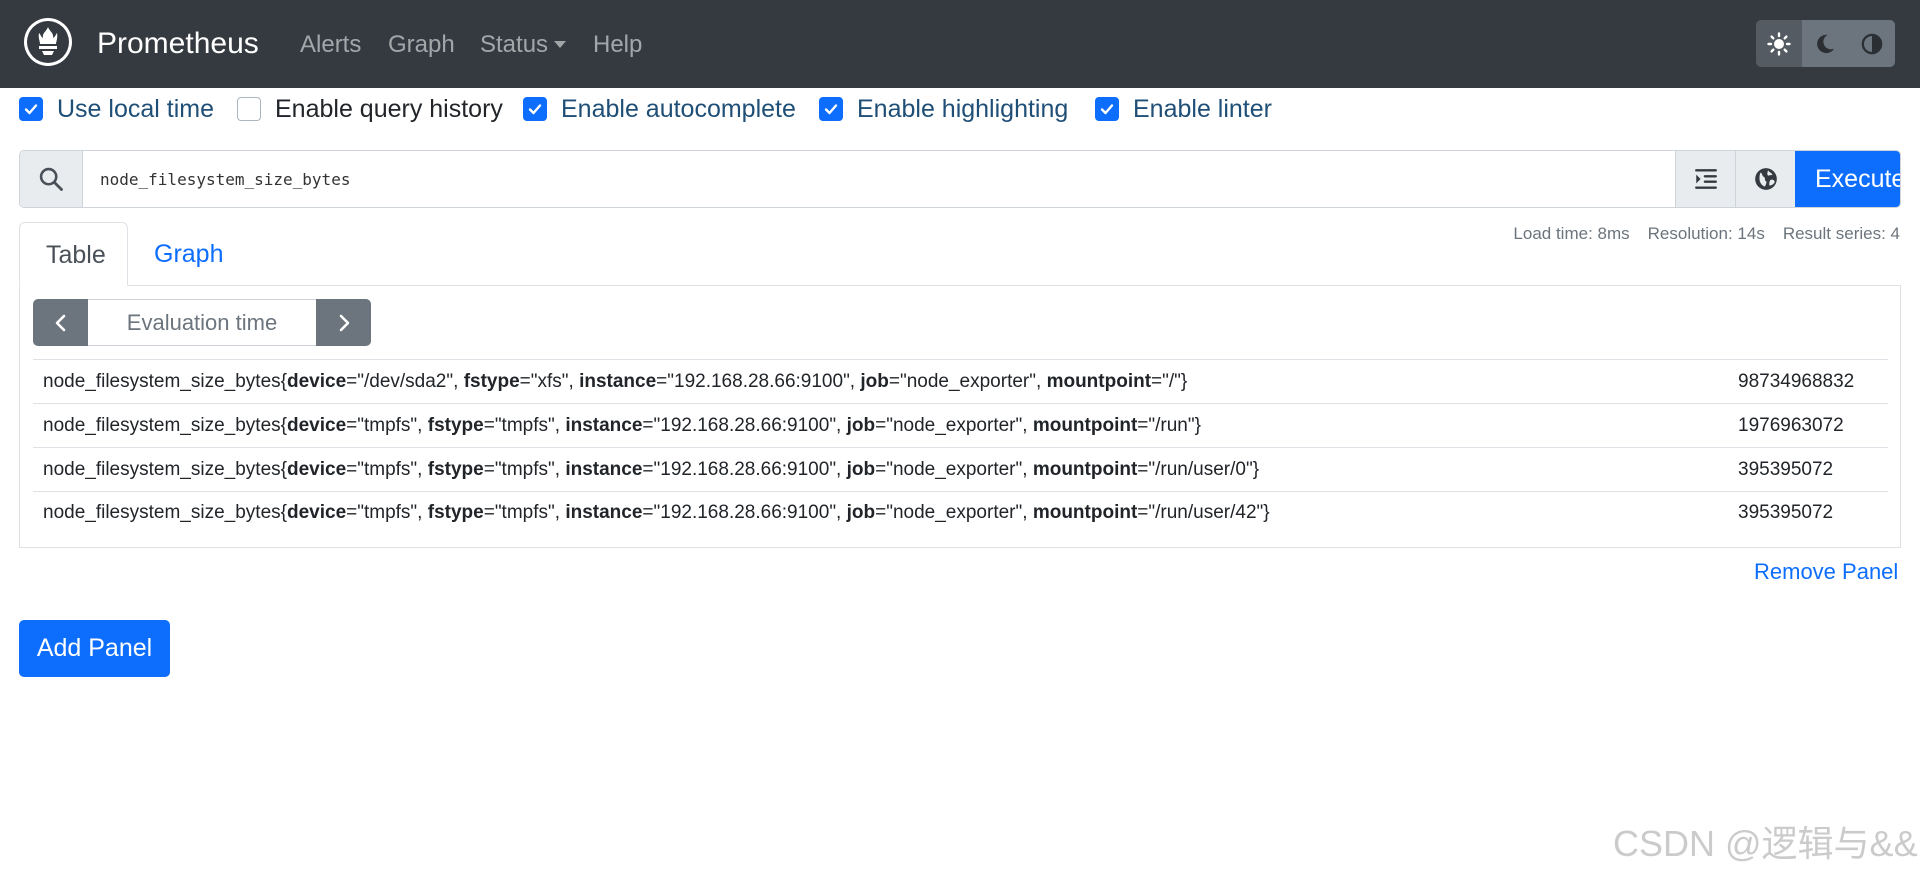  Describe the element at coordinates (963, 108) in the screenshot. I see `option-label: Enable highlighting` at that location.